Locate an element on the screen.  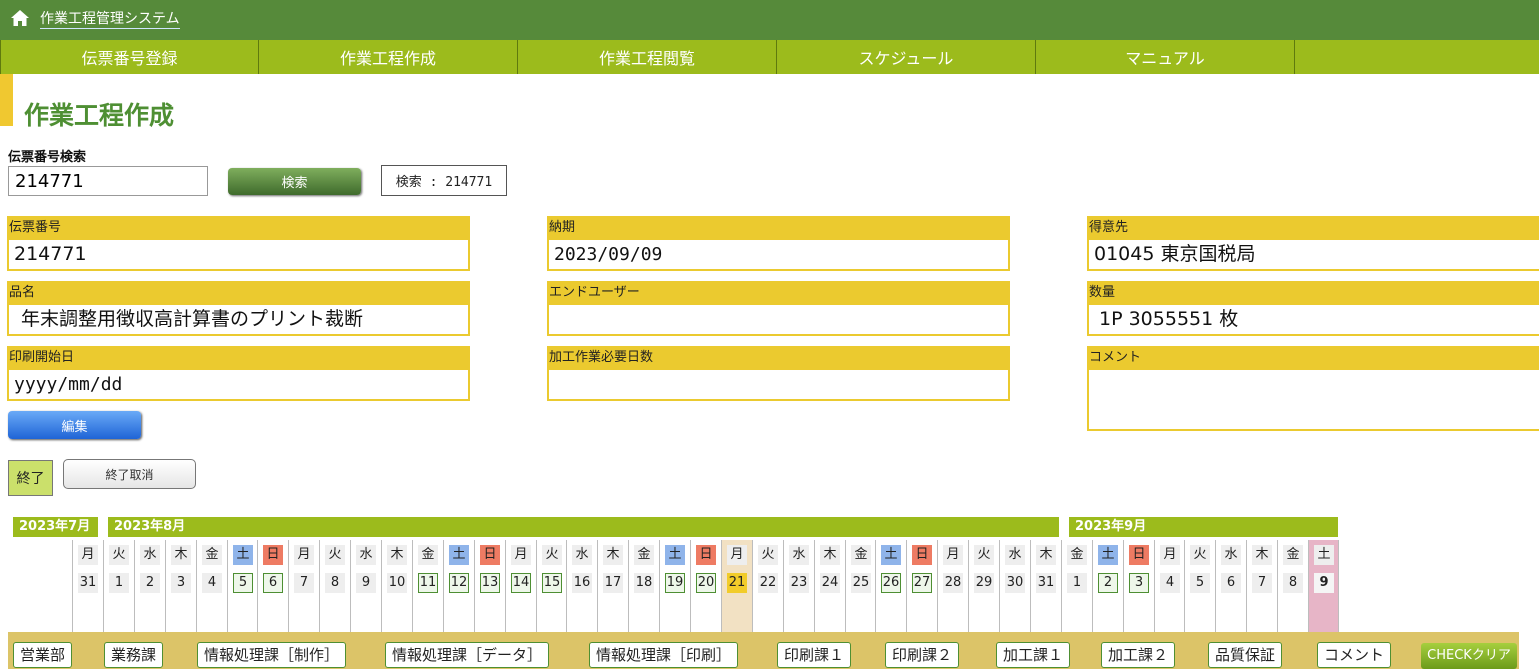
calendar-date: 29 is located at coordinates (984, 583).